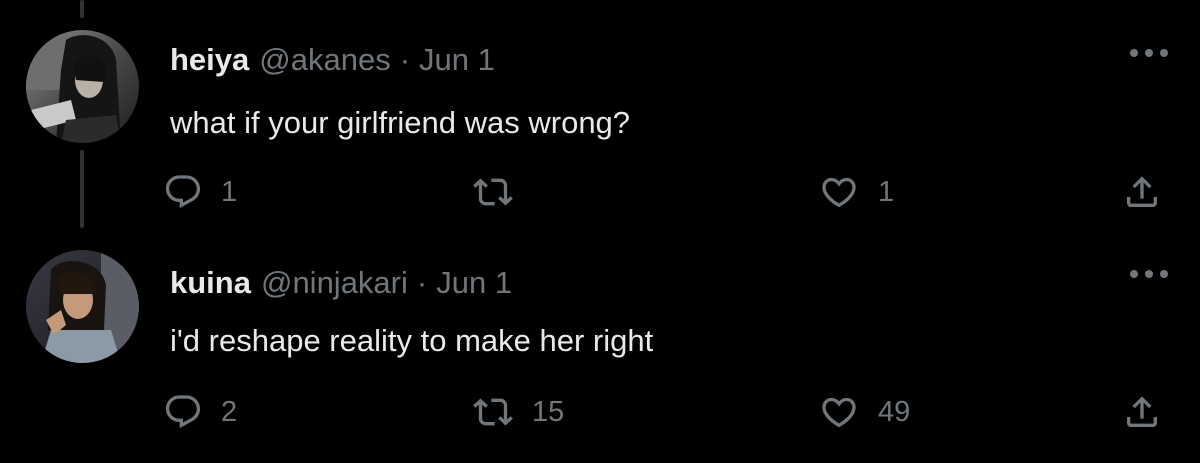  I want to click on display-name: kuina, so click(210, 283).